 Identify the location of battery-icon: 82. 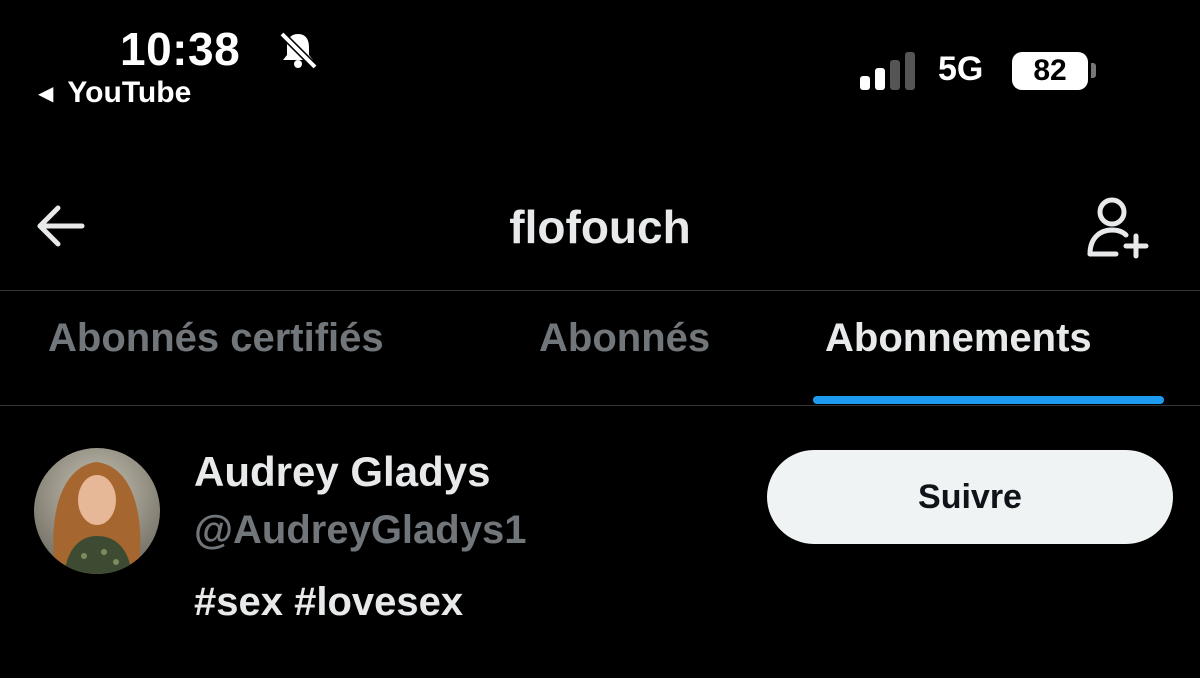
(1050, 71).